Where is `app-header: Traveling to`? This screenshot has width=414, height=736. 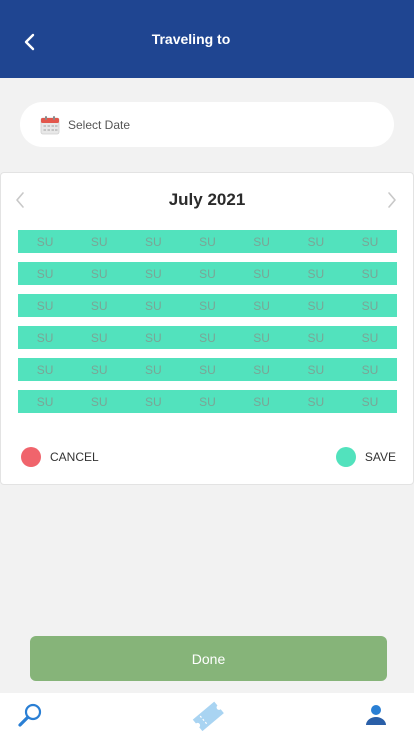
app-header: Traveling to is located at coordinates (207, 39).